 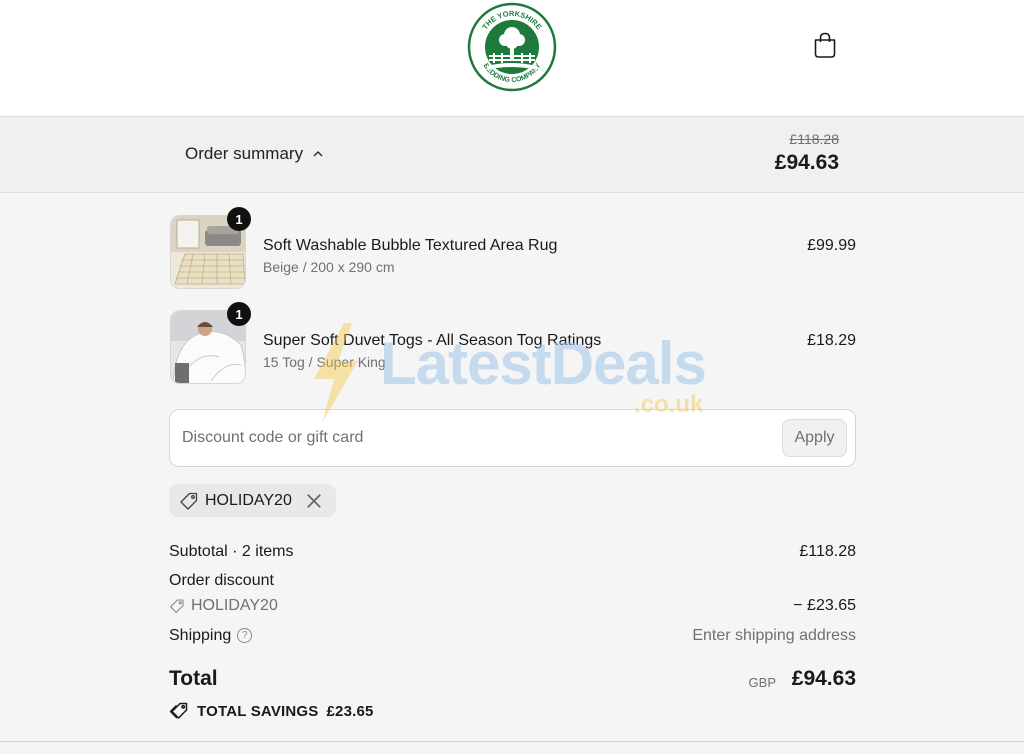 What do you see at coordinates (512, 552) in the screenshot?
I see `subtotal-row: Subtotal · 2 items £118.28` at bounding box center [512, 552].